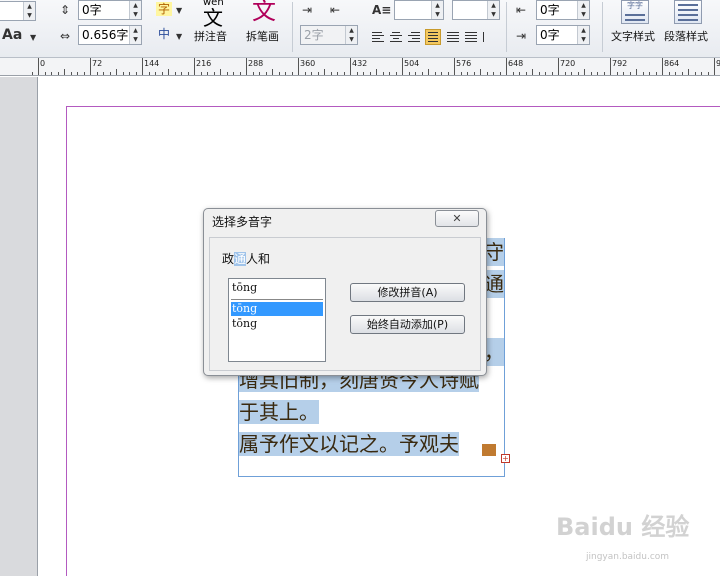 This screenshot has height=576, width=720. I want to click on text-style-button: 字字 文字样式, so click(635, 23).